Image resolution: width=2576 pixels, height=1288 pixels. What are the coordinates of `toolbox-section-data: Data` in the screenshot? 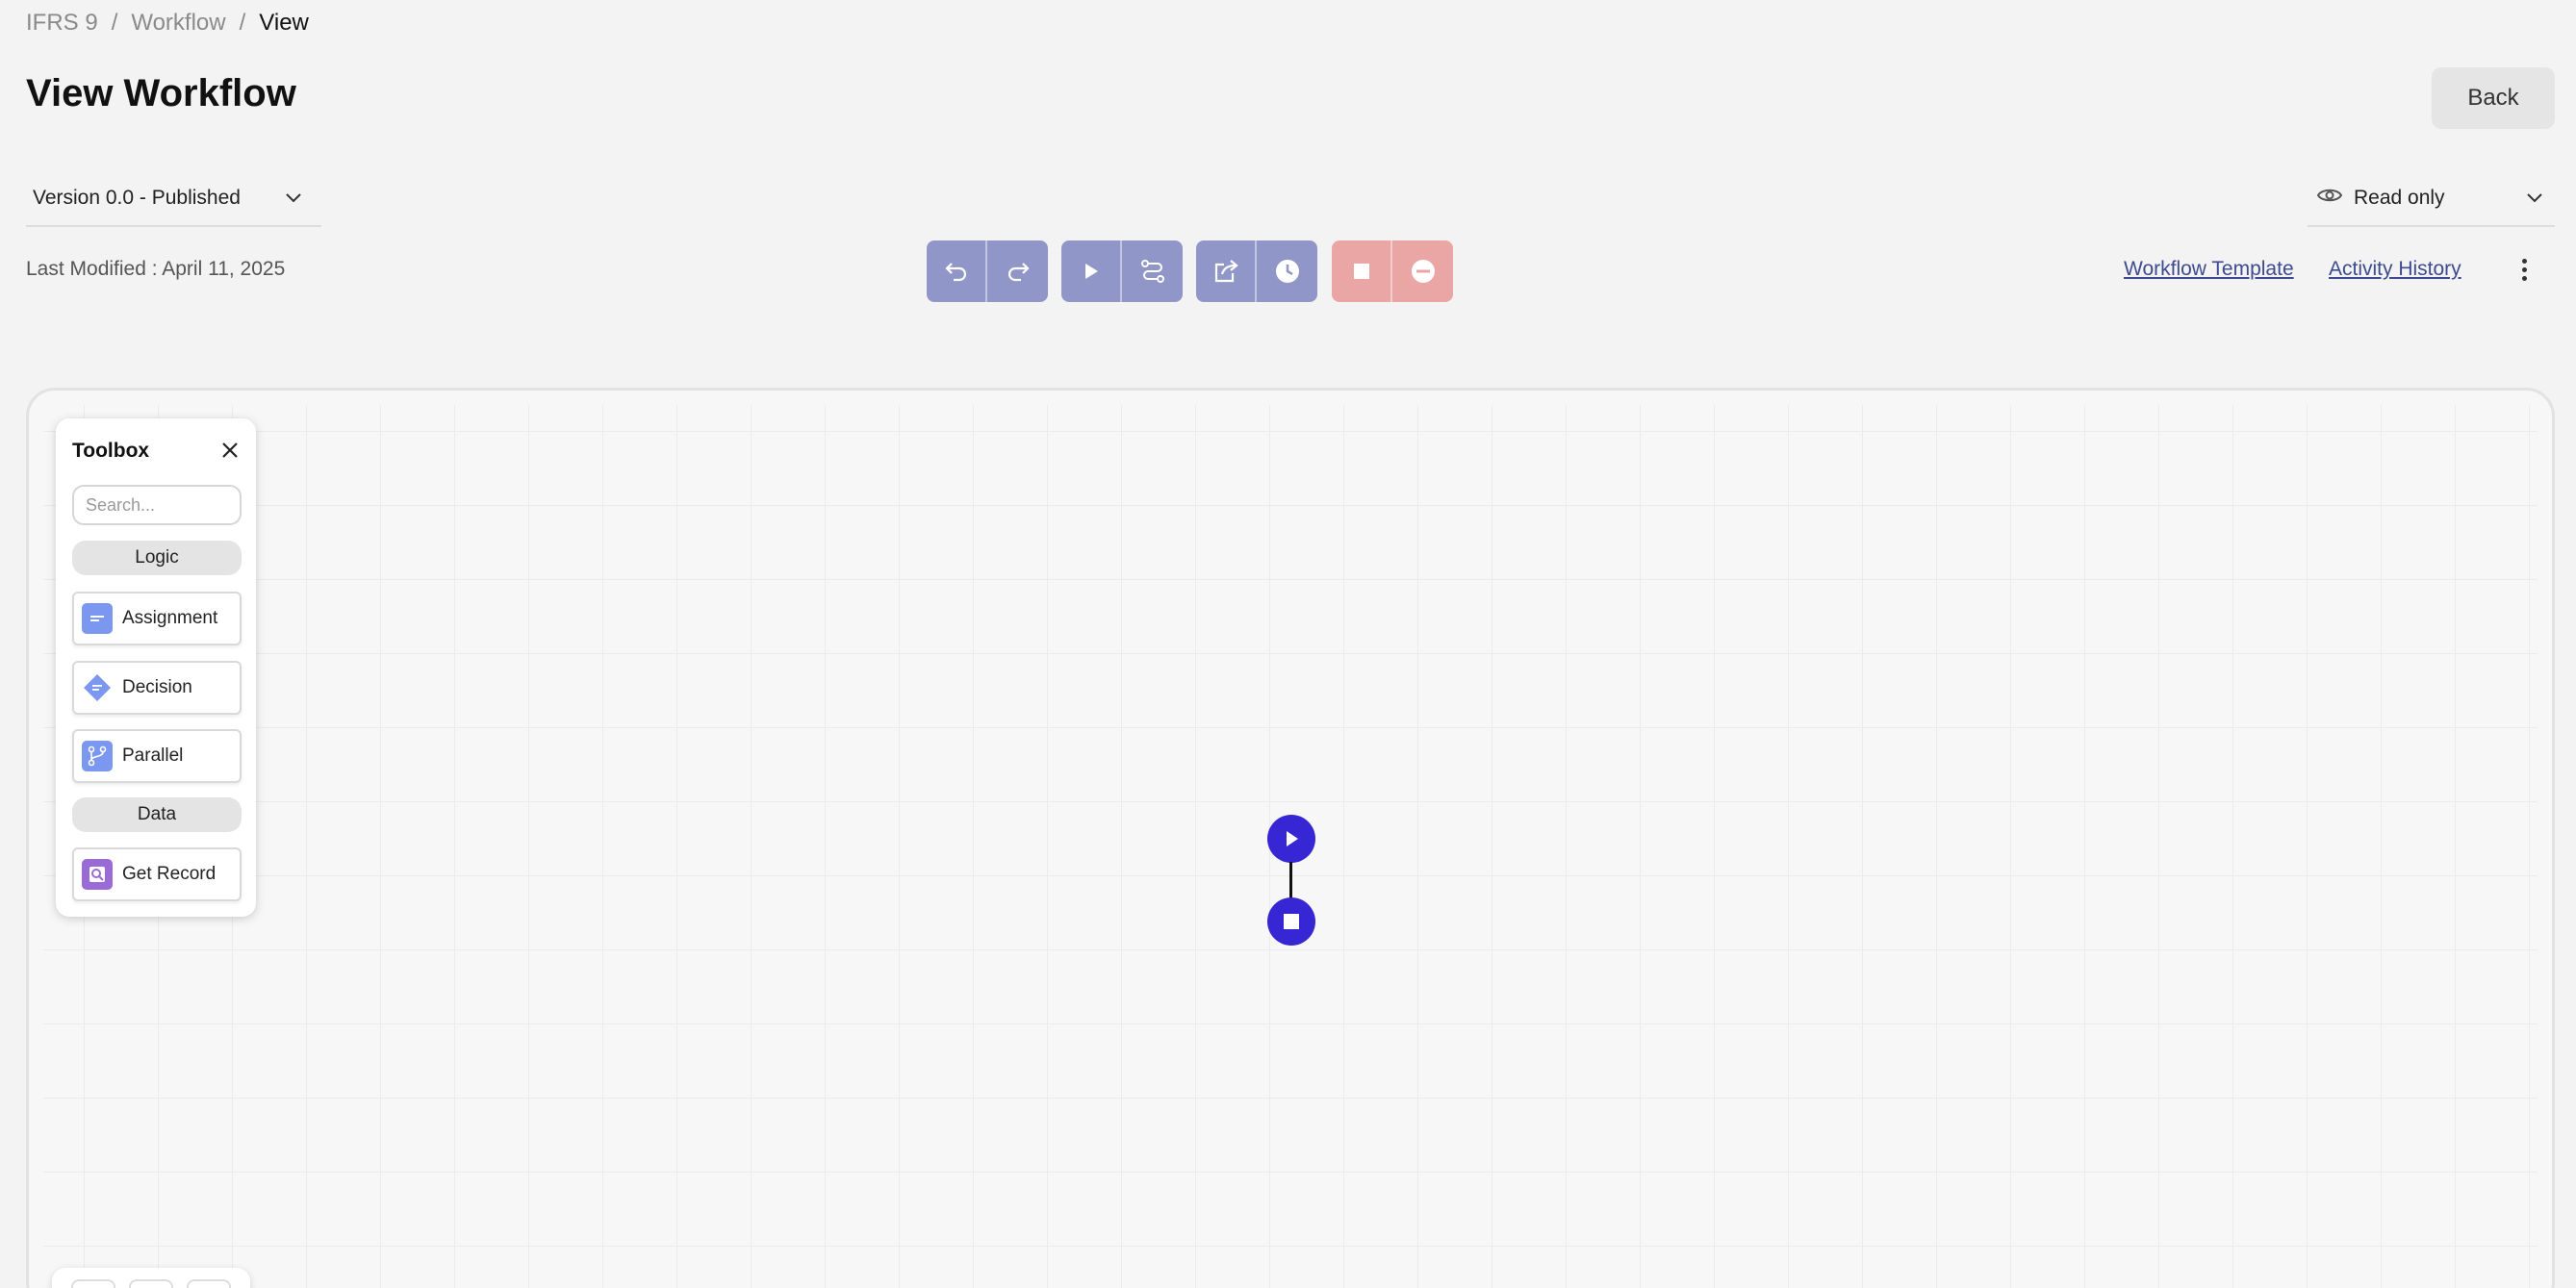 It's located at (157, 814).